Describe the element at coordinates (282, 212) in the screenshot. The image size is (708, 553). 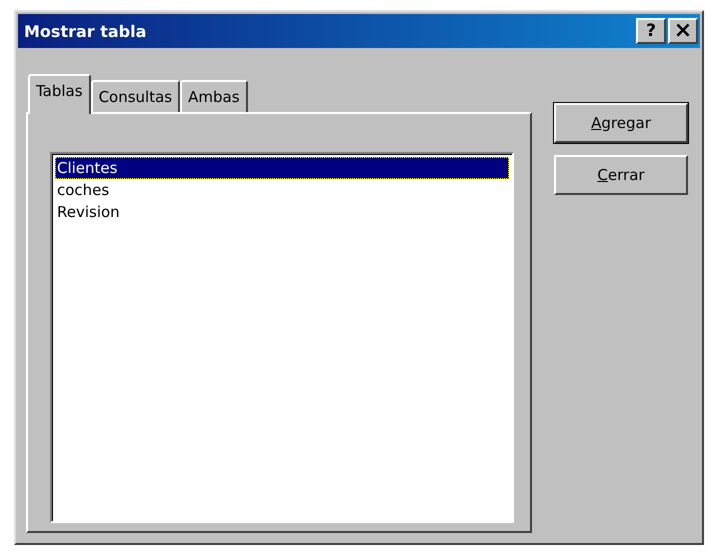
I see `list-item: Revision` at that location.